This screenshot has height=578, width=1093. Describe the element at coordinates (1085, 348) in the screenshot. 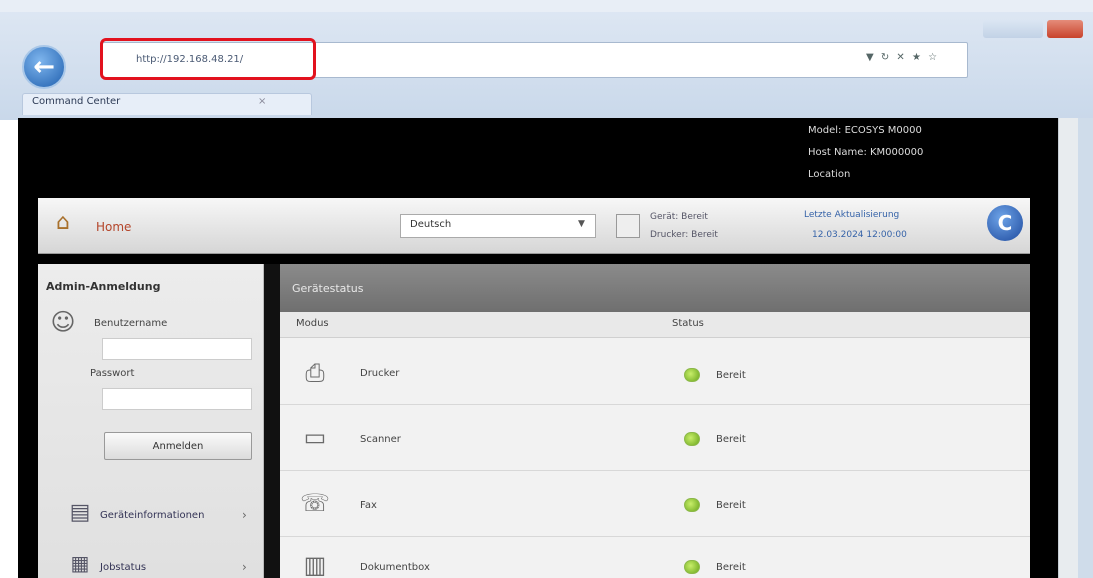

I see `window-frame-right` at that location.